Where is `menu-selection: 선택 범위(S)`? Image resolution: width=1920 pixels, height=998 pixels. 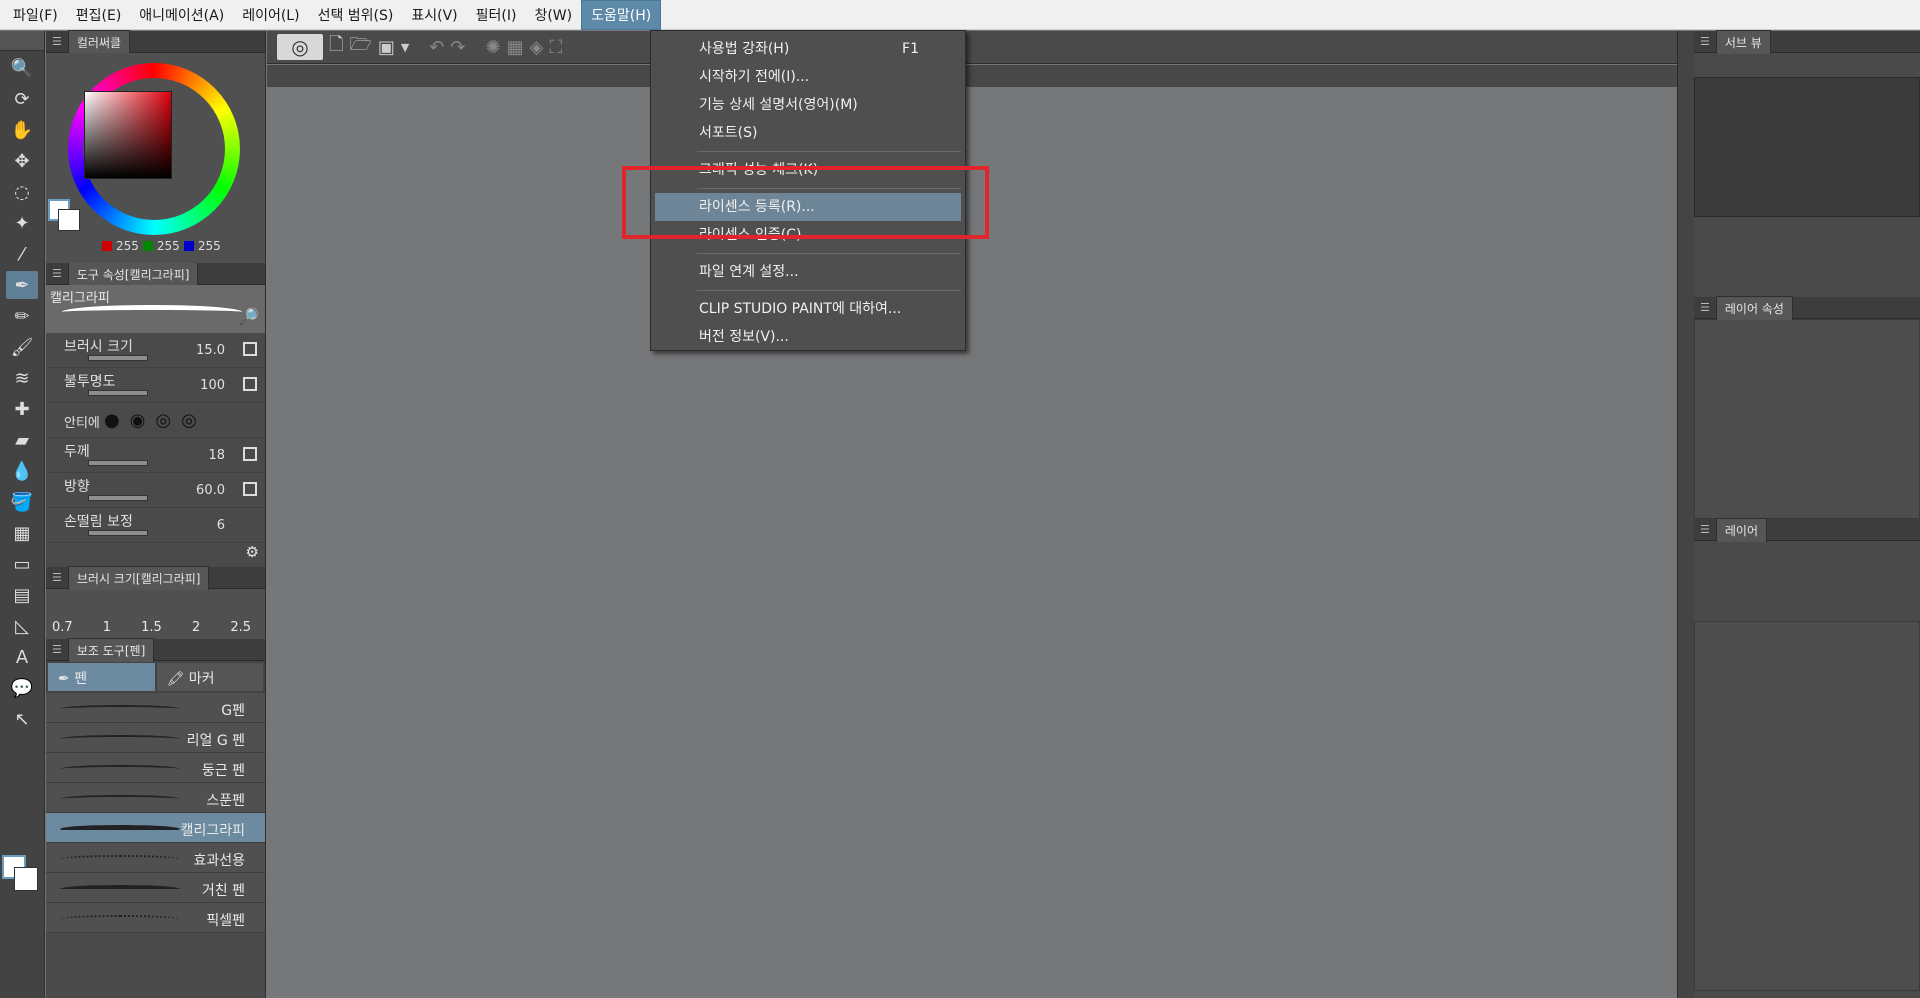
menu-selection: 선택 범위(S) is located at coordinates (356, 15).